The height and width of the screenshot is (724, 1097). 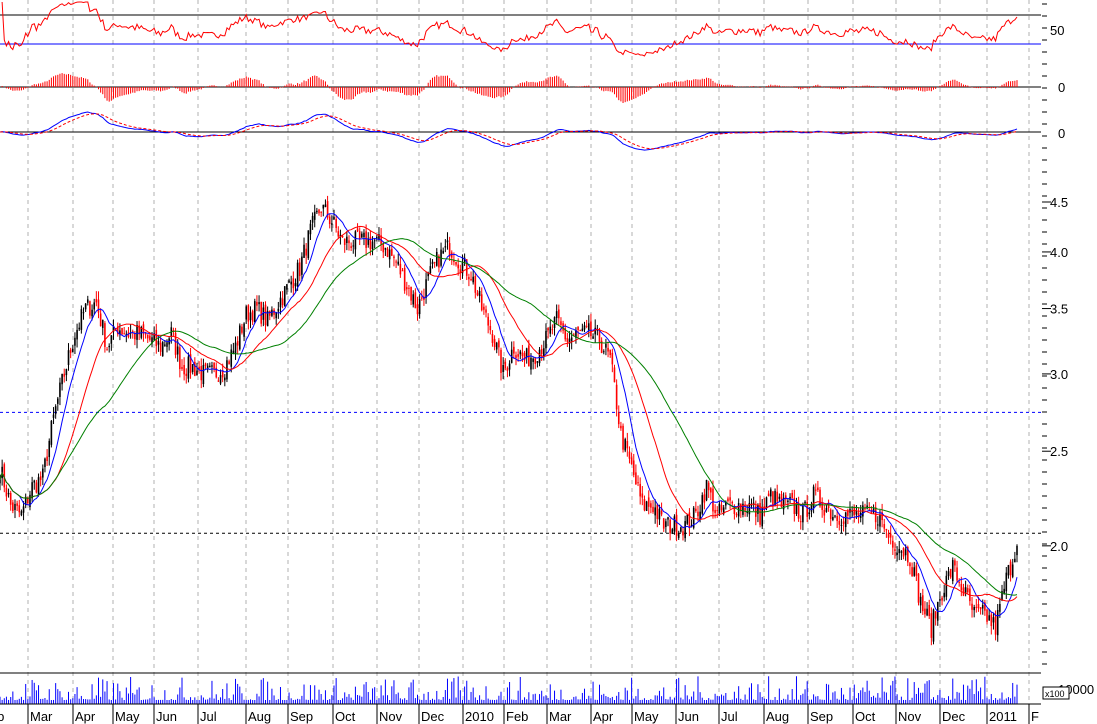 I want to click on price-tick-label: 2.0, so click(x=1059, y=546).